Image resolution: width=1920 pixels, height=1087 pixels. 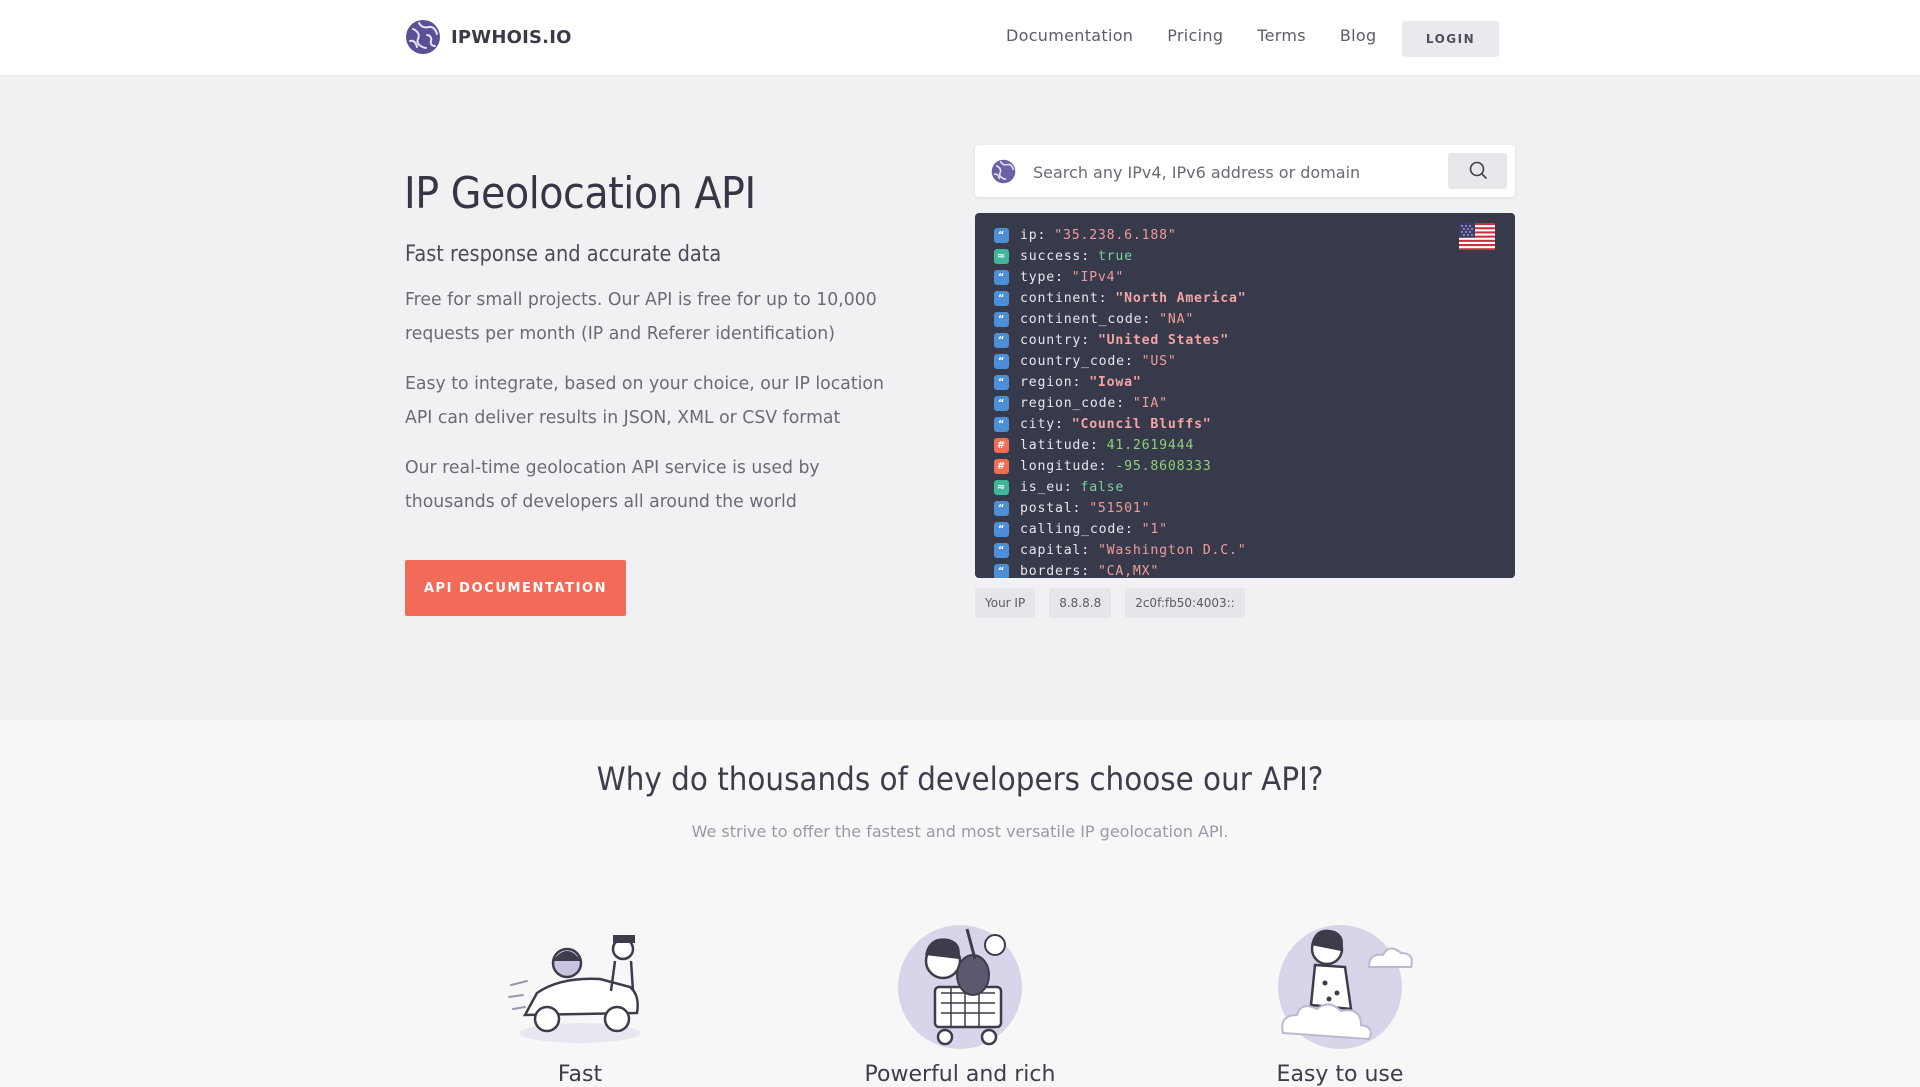 What do you see at coordinates (1154, 529) in the screenshot?
I see `json-value: "1"` at bounding box center [1154, 529].